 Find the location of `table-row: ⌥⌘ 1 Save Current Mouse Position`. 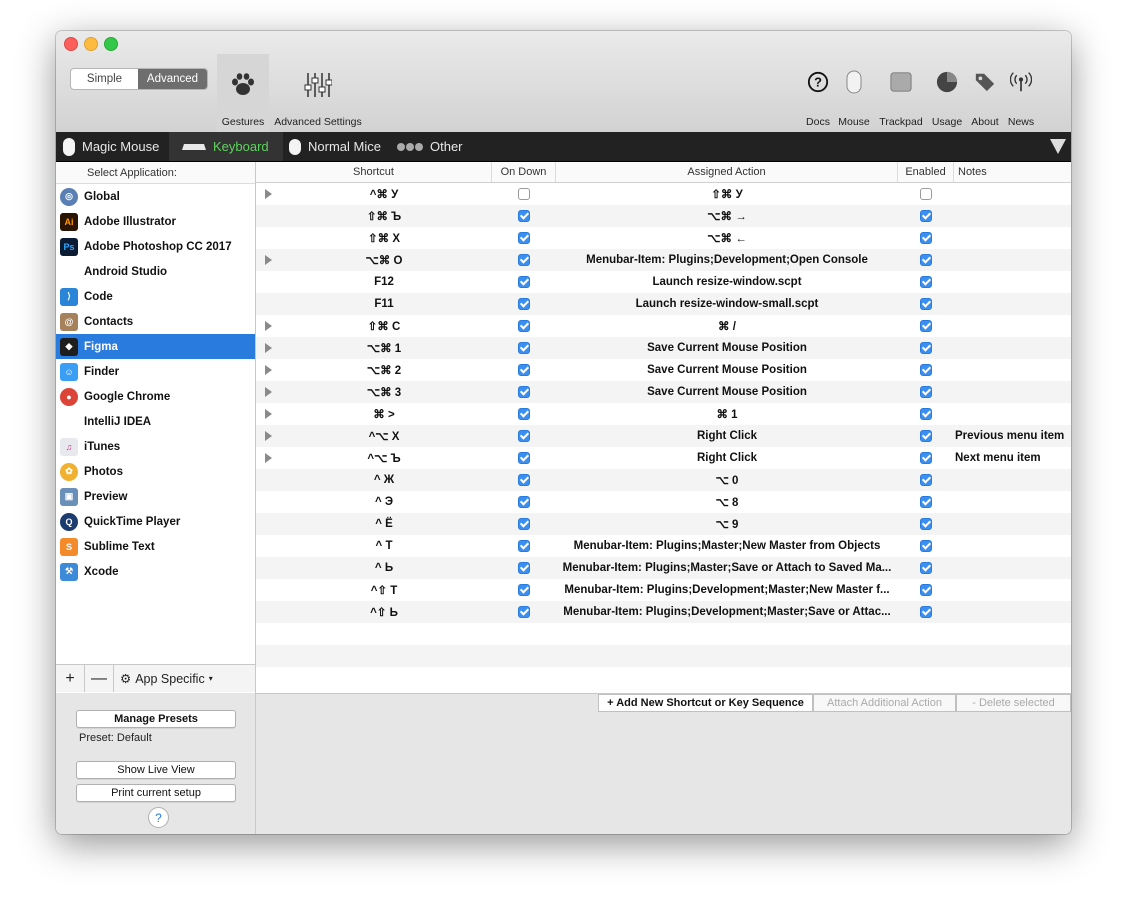

table-row: ⌥⌘ 1 Save Current Mouse Position is located at coordinates (663, 348).